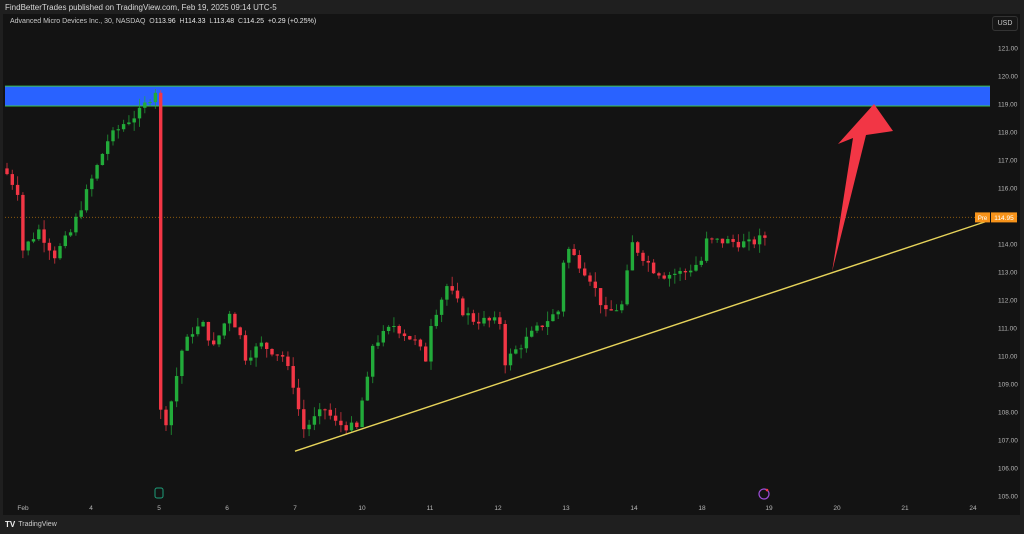 This screenshot has height=534, width=1024. What do you see at coordinates (362, 508) in the screenshot?
I see `time-axis-label: 10` at bounding box center [362, 508].